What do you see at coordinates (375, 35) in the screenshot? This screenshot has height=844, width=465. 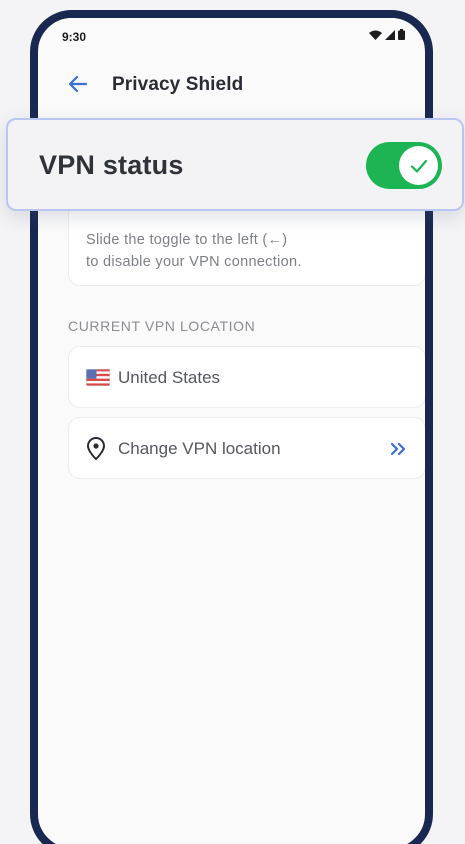 I see `wifi-icon` at bounding box center [375, 35].